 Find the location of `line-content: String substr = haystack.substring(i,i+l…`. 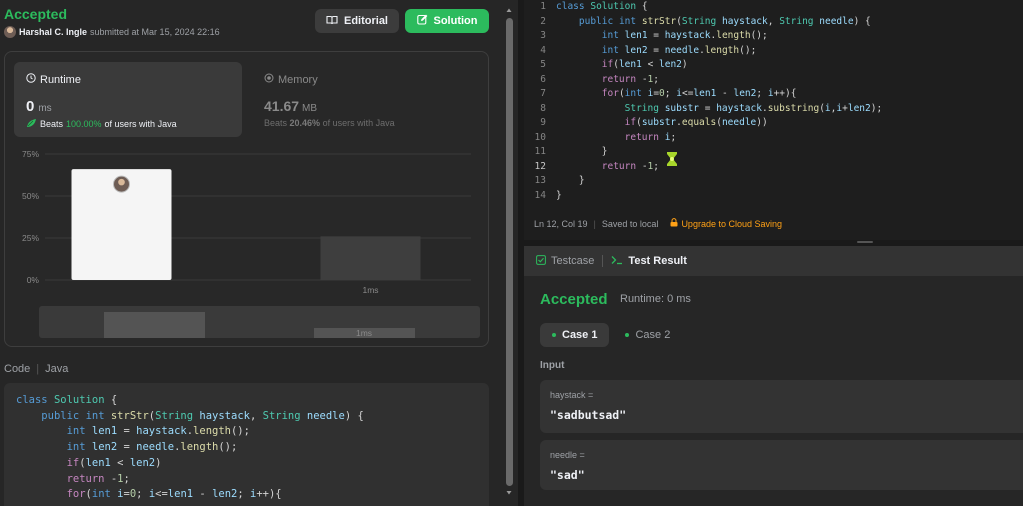

line-content: String substr = haystack.substring(i,i+l… is located at coordinates (753, 108).